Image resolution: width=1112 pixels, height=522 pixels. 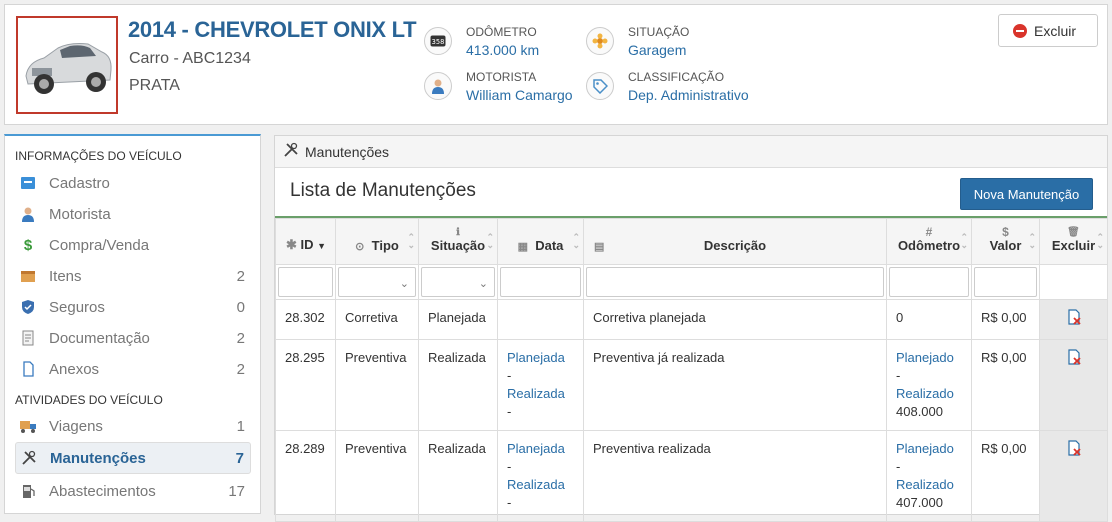 What do you see at coordinates (929, 232) in the screenshot?
I see `hash-icon: #` at bounding box center [929, 232].